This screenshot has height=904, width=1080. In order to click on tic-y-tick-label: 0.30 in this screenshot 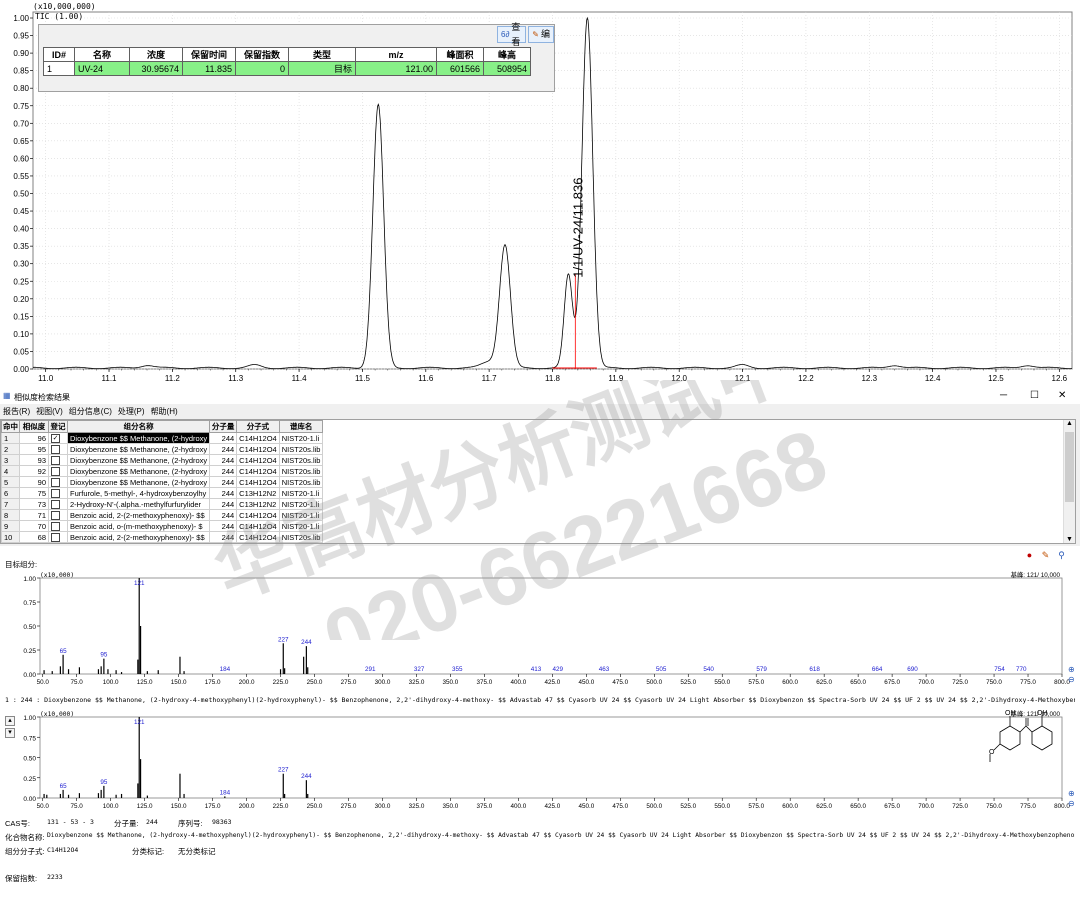, I will do `click(21, 264)`.